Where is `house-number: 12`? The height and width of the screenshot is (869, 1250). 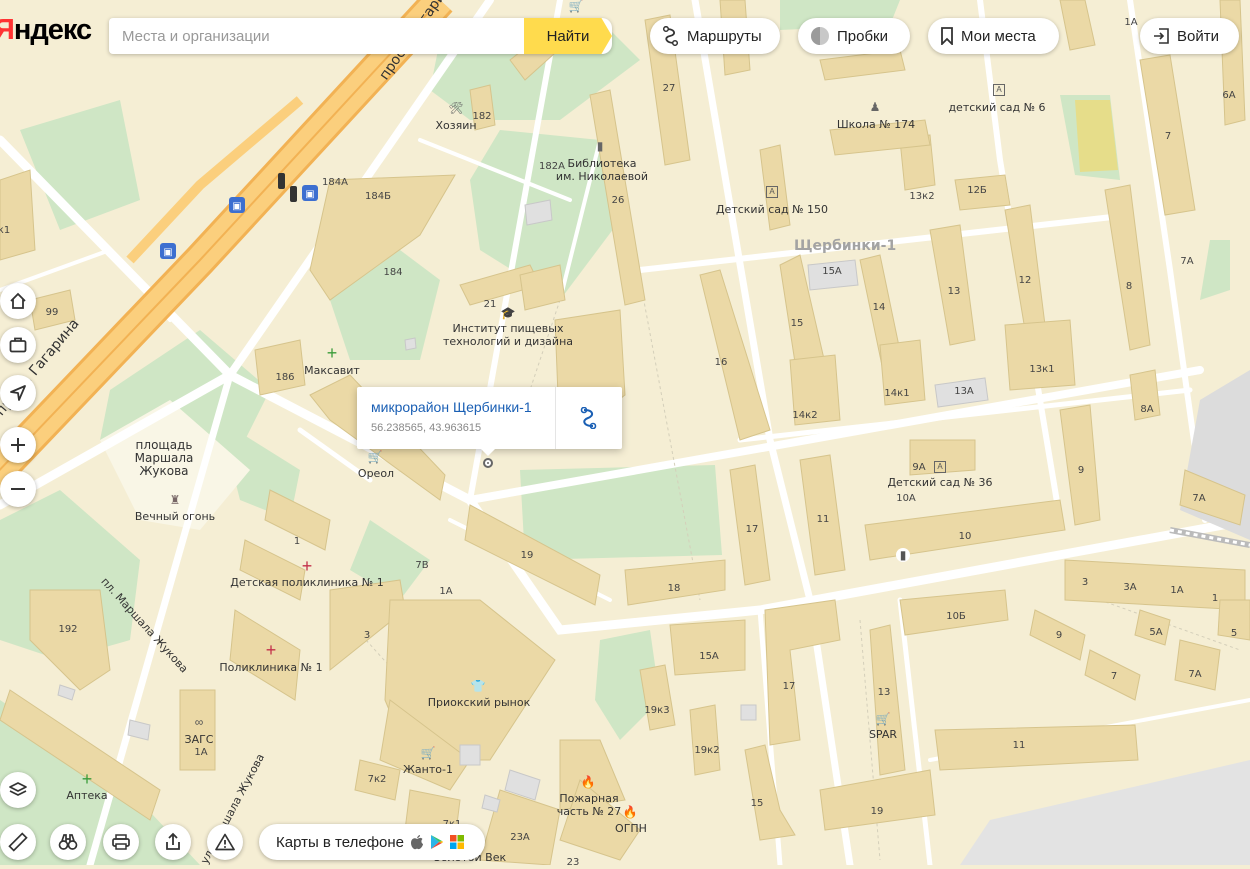
house-number: 12 is located at coordinates (1025, 280).